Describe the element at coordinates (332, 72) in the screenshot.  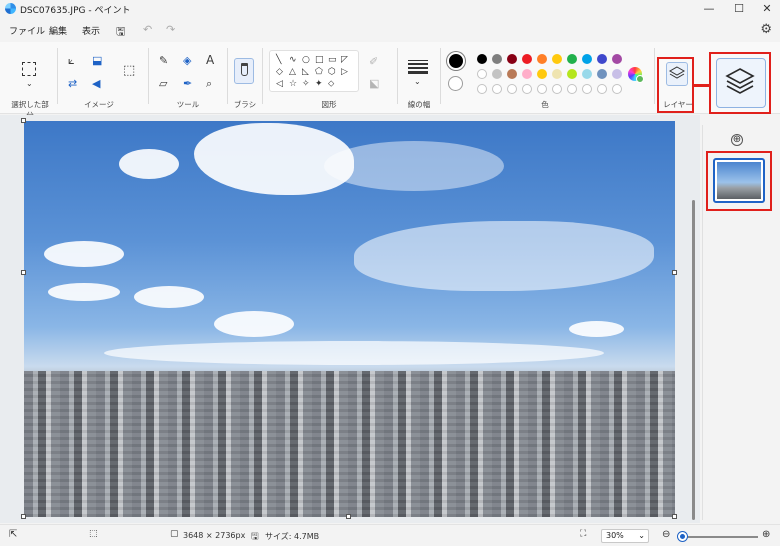
I see `hexagon-shape-icon: ⬡` at that location.